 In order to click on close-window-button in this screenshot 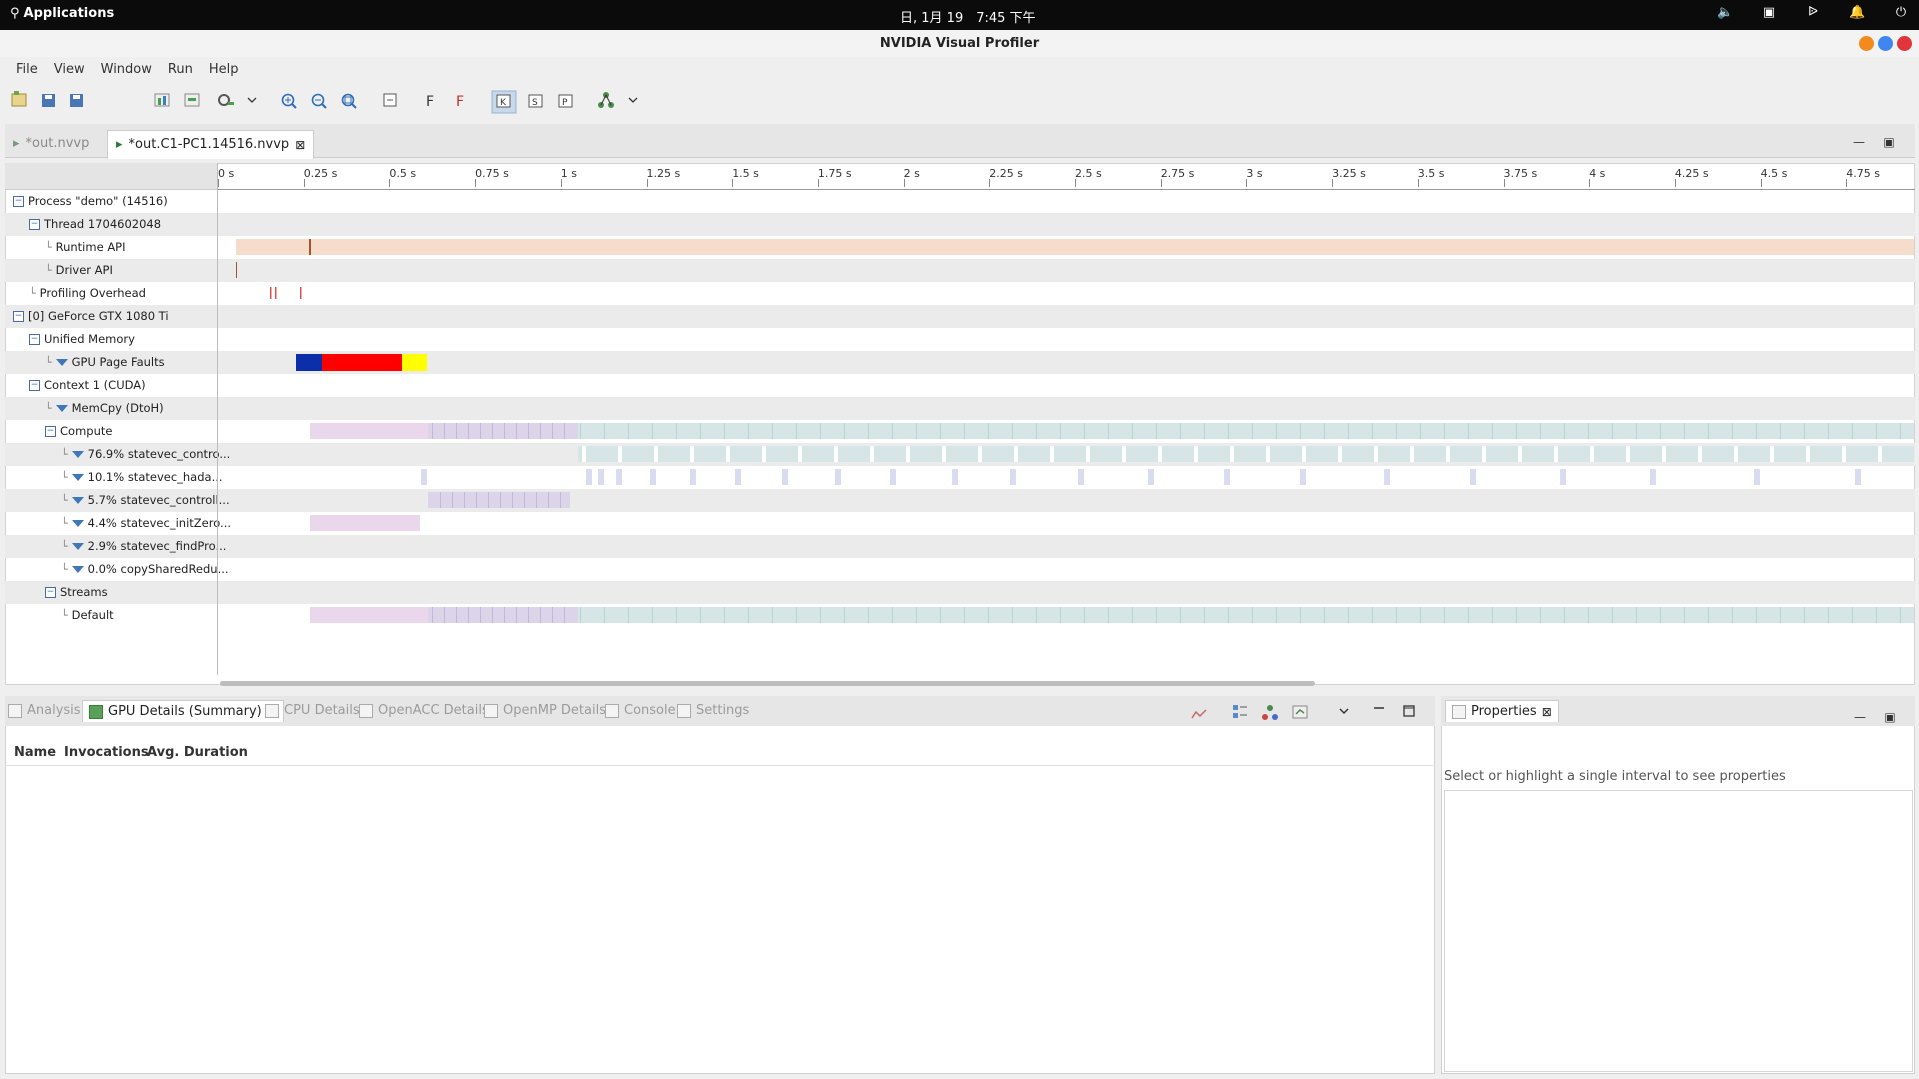, I will do `click(1904, 43)`.